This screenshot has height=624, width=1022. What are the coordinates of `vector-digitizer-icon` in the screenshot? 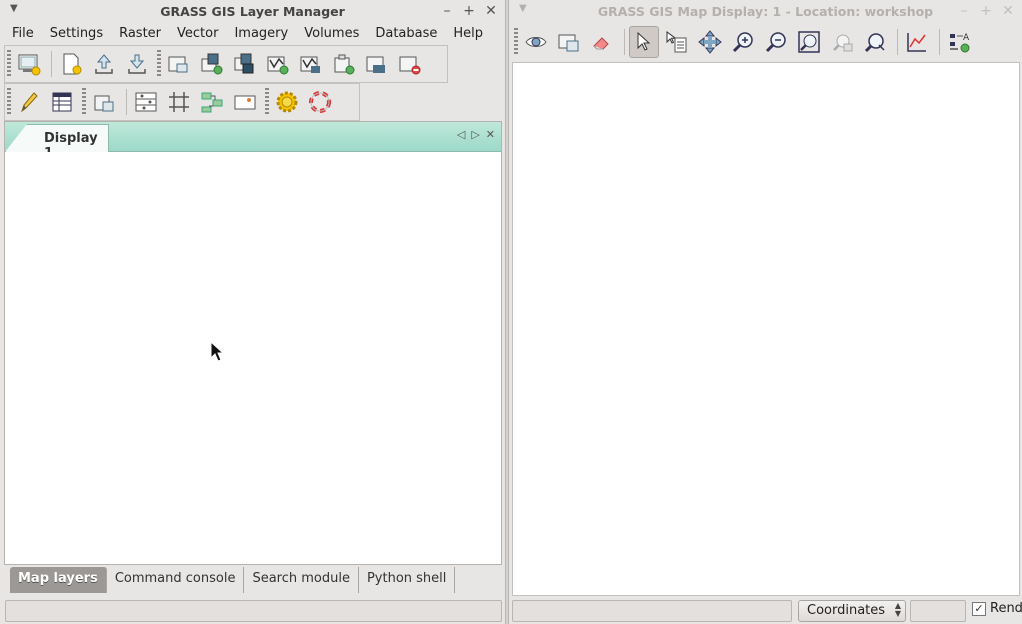 It's located at (29, 102).